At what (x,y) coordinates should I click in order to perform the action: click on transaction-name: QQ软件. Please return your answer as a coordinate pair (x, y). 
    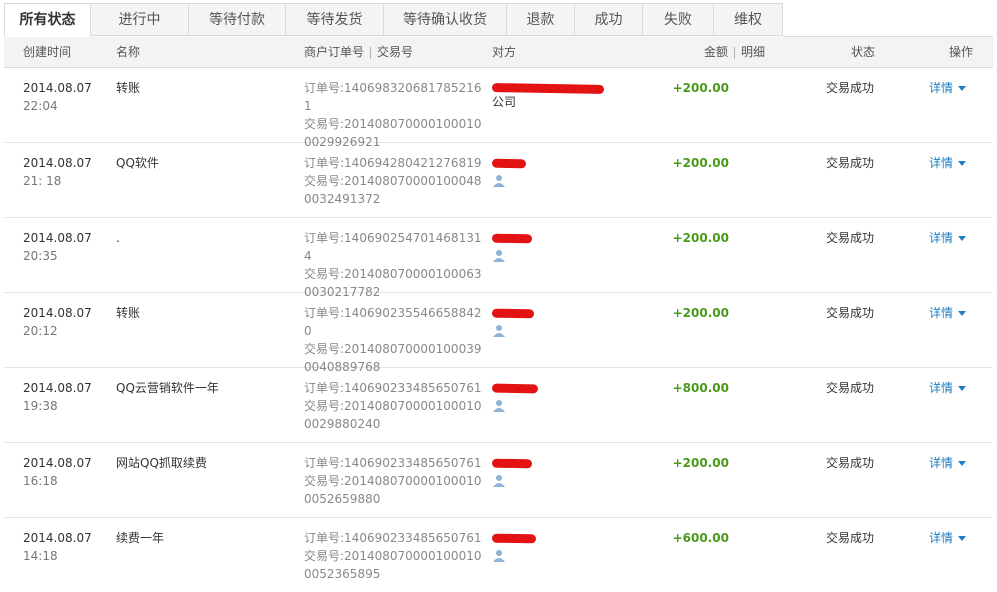
    Looking at the image, I should click on (137, 163).